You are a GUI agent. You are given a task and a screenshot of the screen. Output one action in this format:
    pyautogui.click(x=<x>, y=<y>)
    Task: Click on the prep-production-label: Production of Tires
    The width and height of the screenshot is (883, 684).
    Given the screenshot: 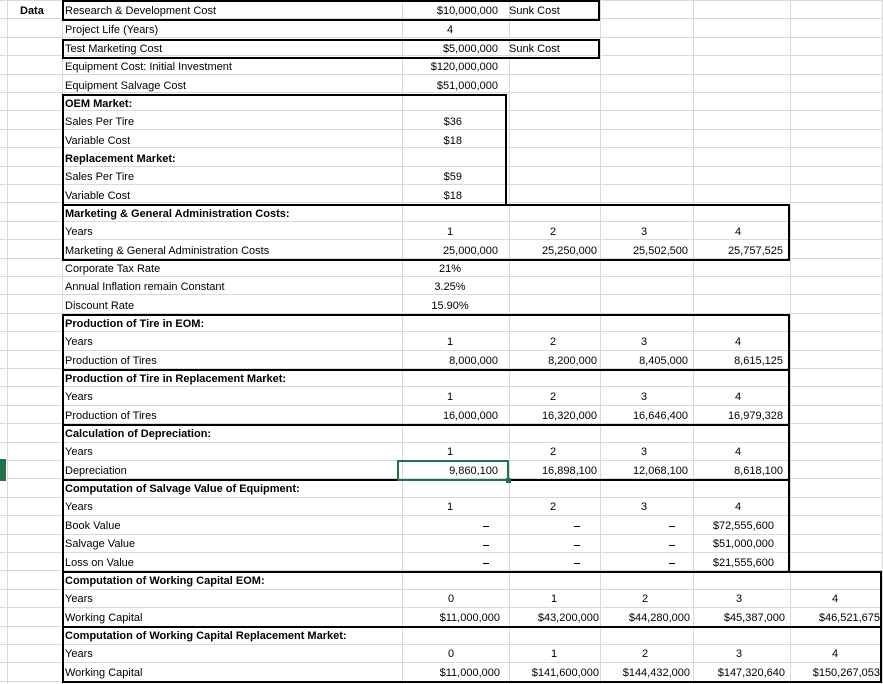 What is the action you would take?
    pyautogui.click(x=111, y=416)
    